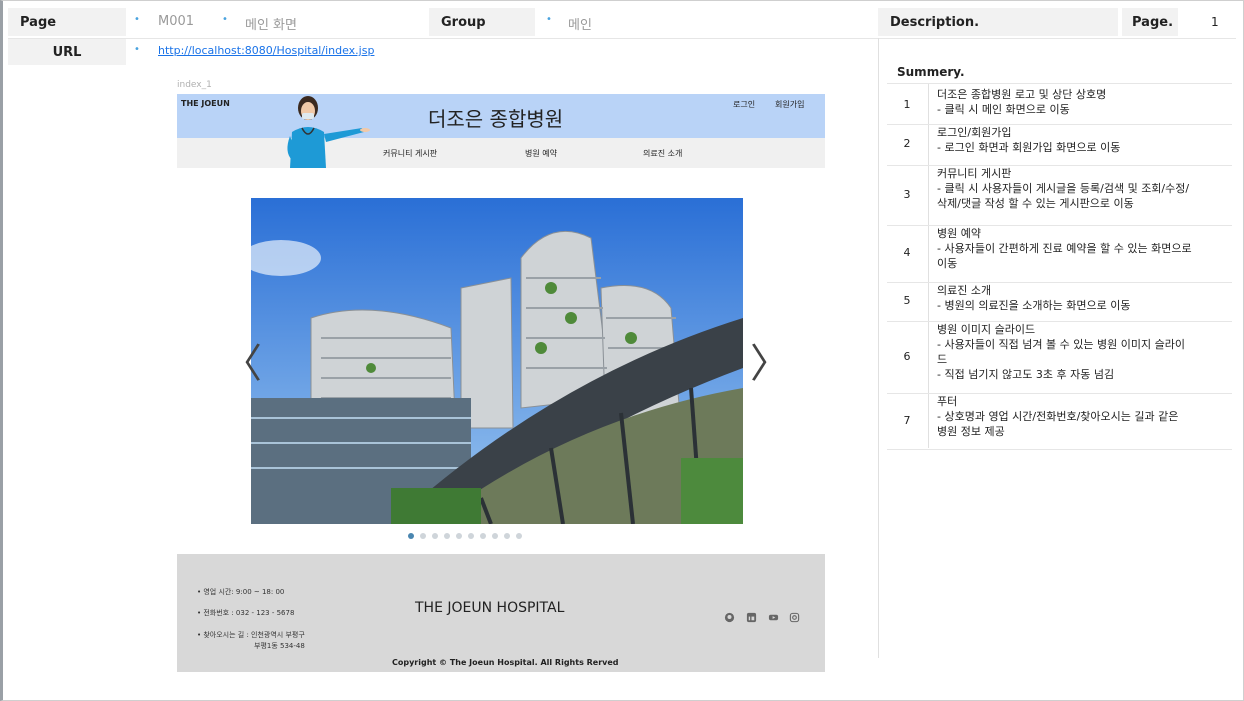 The height and width of the screenshot is (701, 1244). I want to click on summary-row-heading: 로그인/회원가입, so click(974, 132).